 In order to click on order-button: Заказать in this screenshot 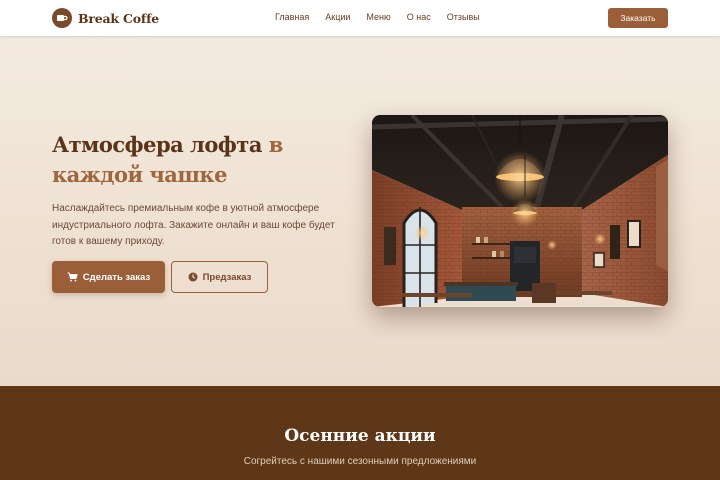, I will do `click(638, 18)`.